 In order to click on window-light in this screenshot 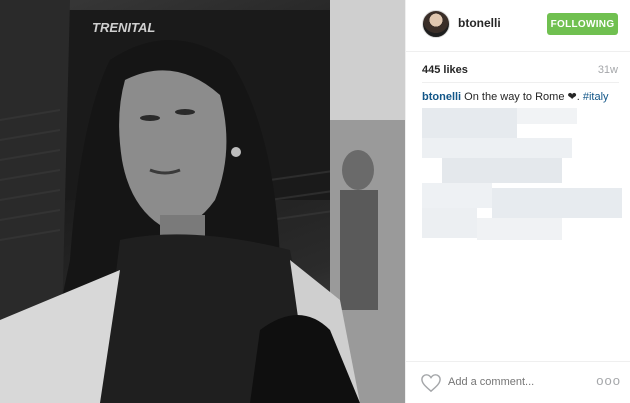, I will do `click(367, 60)`.